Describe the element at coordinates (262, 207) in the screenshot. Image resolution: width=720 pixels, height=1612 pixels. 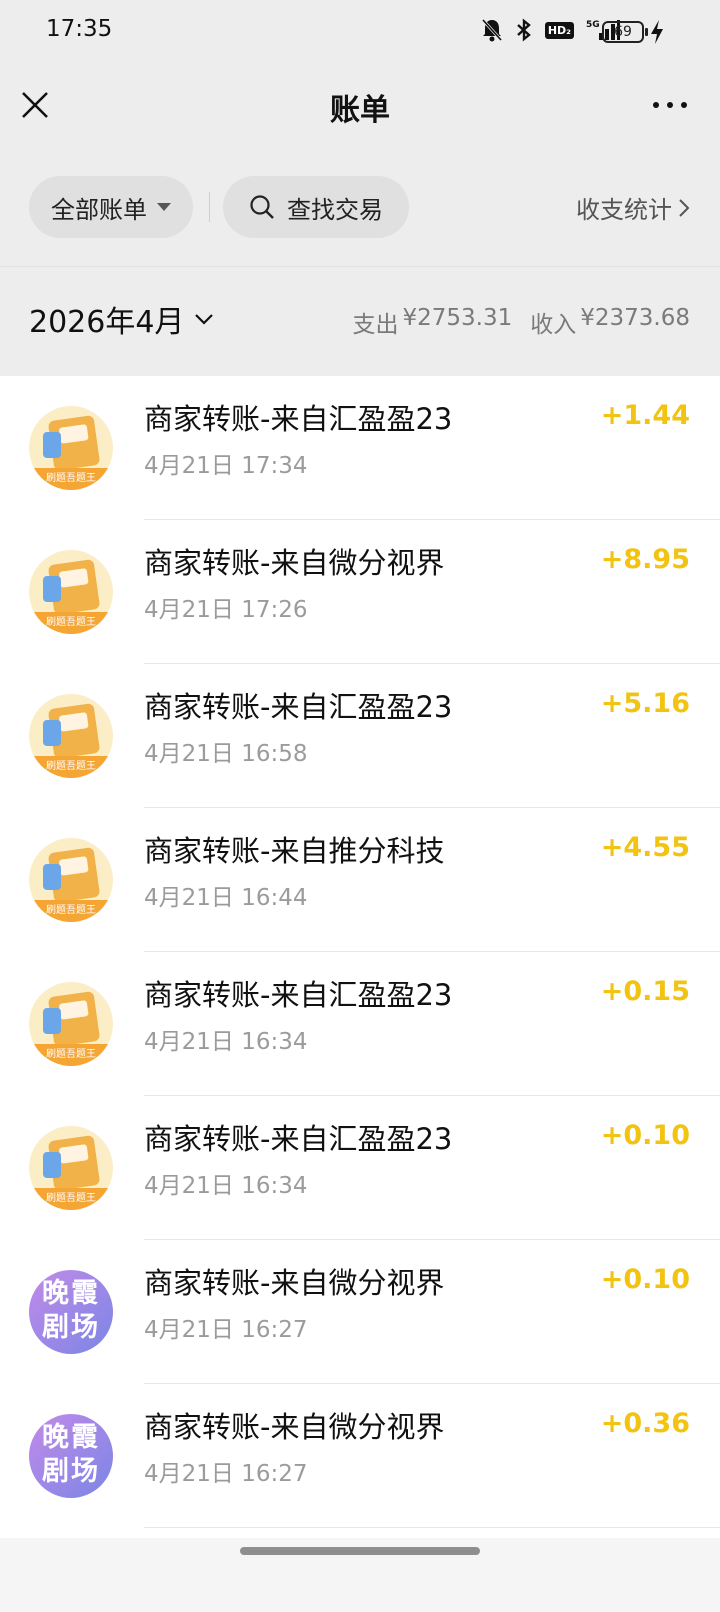
I see `search-icon` at that location.